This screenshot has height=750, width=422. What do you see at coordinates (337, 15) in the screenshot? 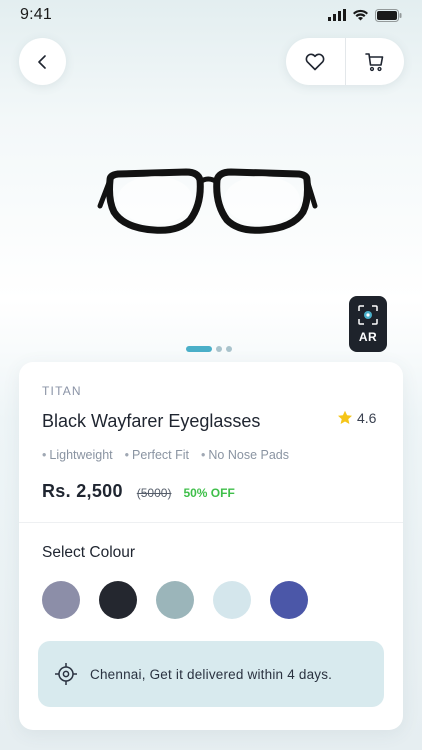
I see `signal-icon` at bounding box center [337, 15].